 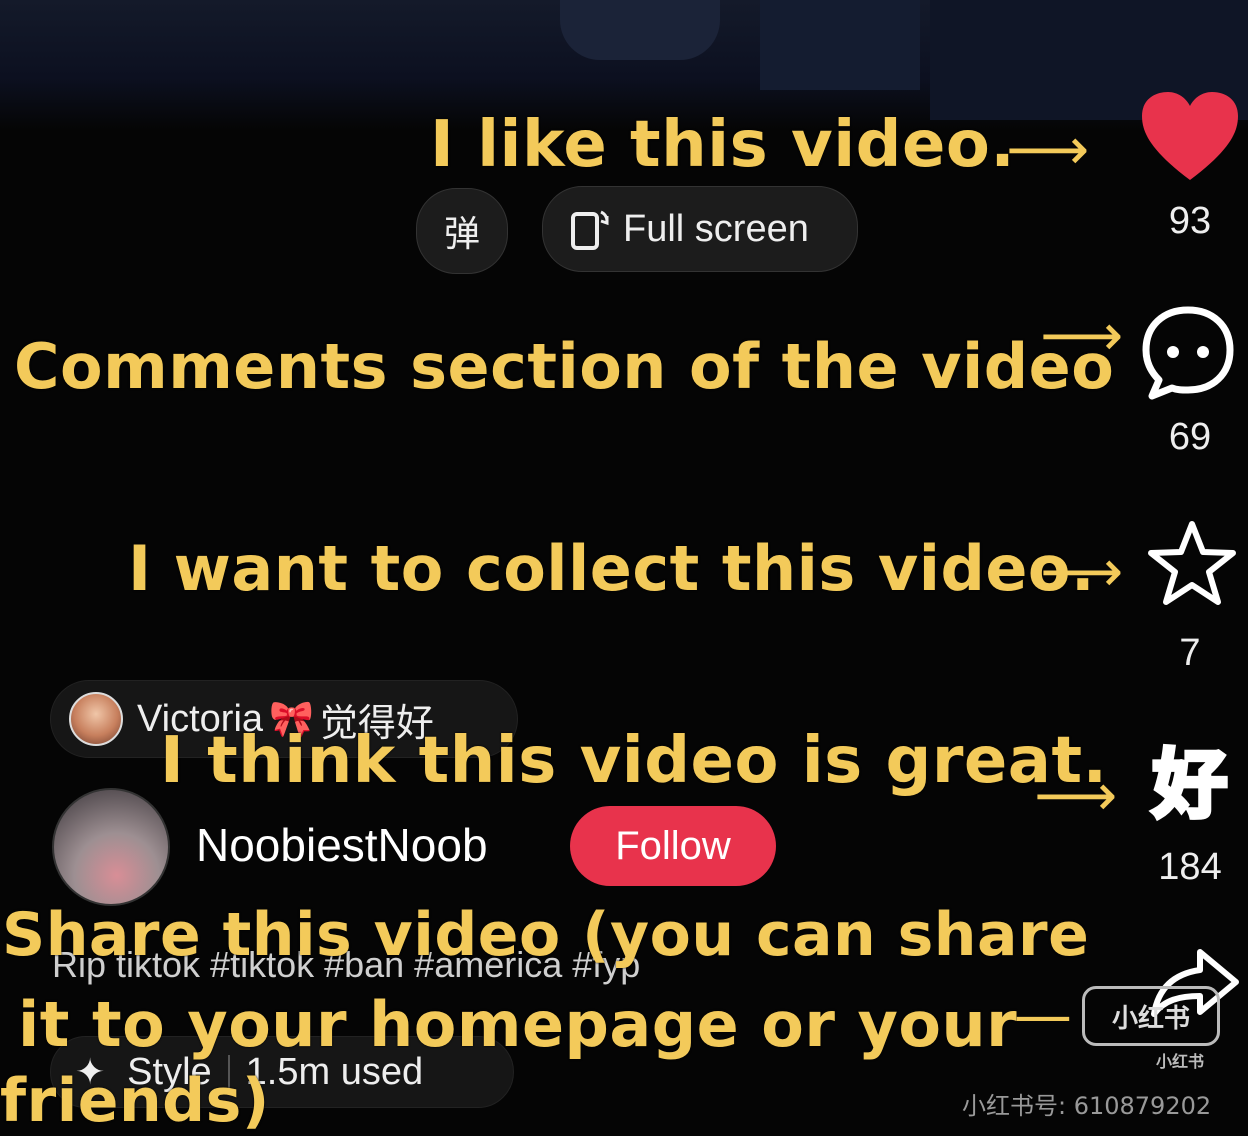 What do you see at coordinates (135, 1101) in the screenshot?
I see `annotation-share-3: friends)` at bounding box center [135, 1101].